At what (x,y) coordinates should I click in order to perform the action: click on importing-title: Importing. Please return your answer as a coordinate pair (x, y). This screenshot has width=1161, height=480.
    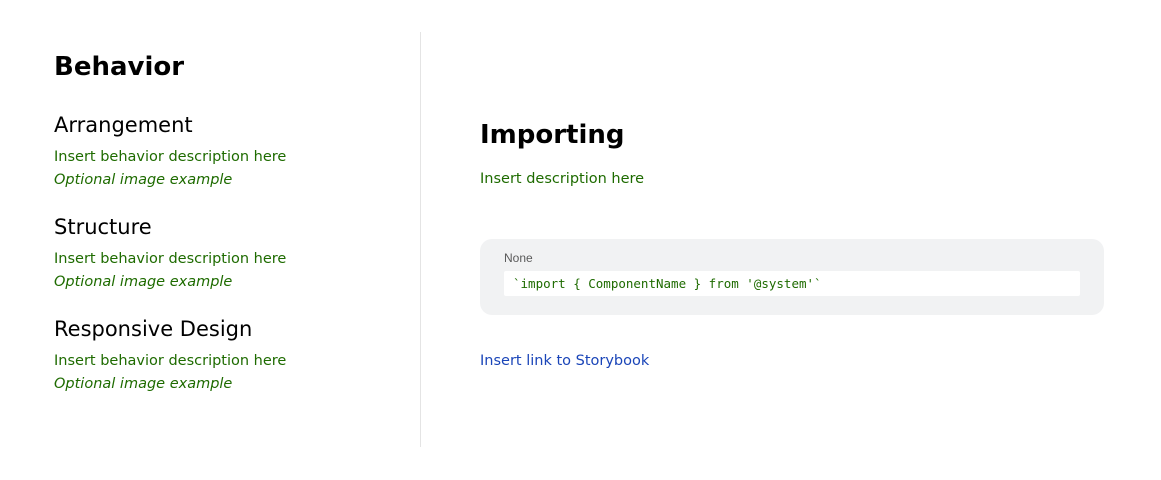
    Looking at the image, I should click on (552, 135).